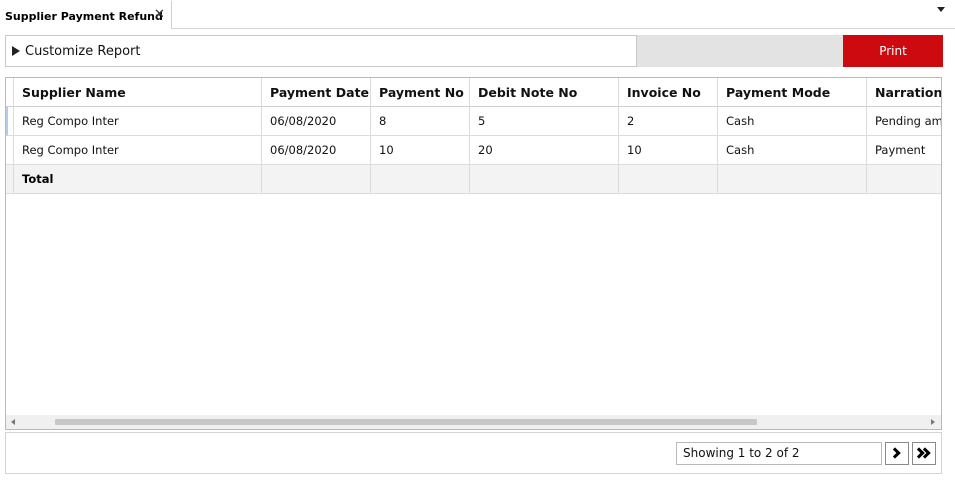 The height and width of the screenshot is (483, 955). I want to click on triangle-right-icon, so click(16, 51).